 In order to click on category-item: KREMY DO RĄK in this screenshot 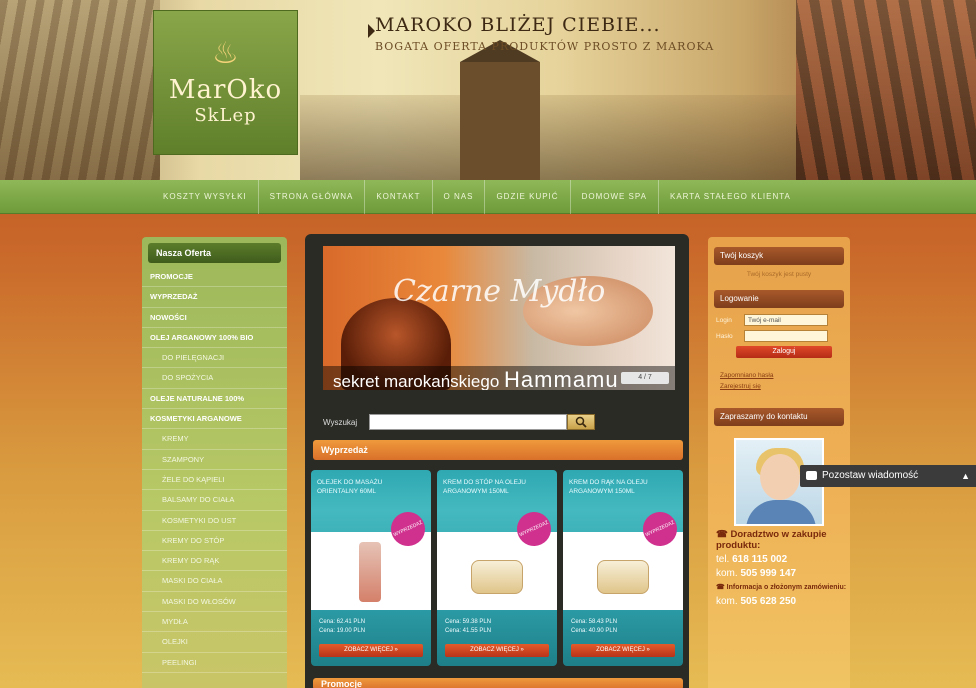, I will do `click(214, 561)`.